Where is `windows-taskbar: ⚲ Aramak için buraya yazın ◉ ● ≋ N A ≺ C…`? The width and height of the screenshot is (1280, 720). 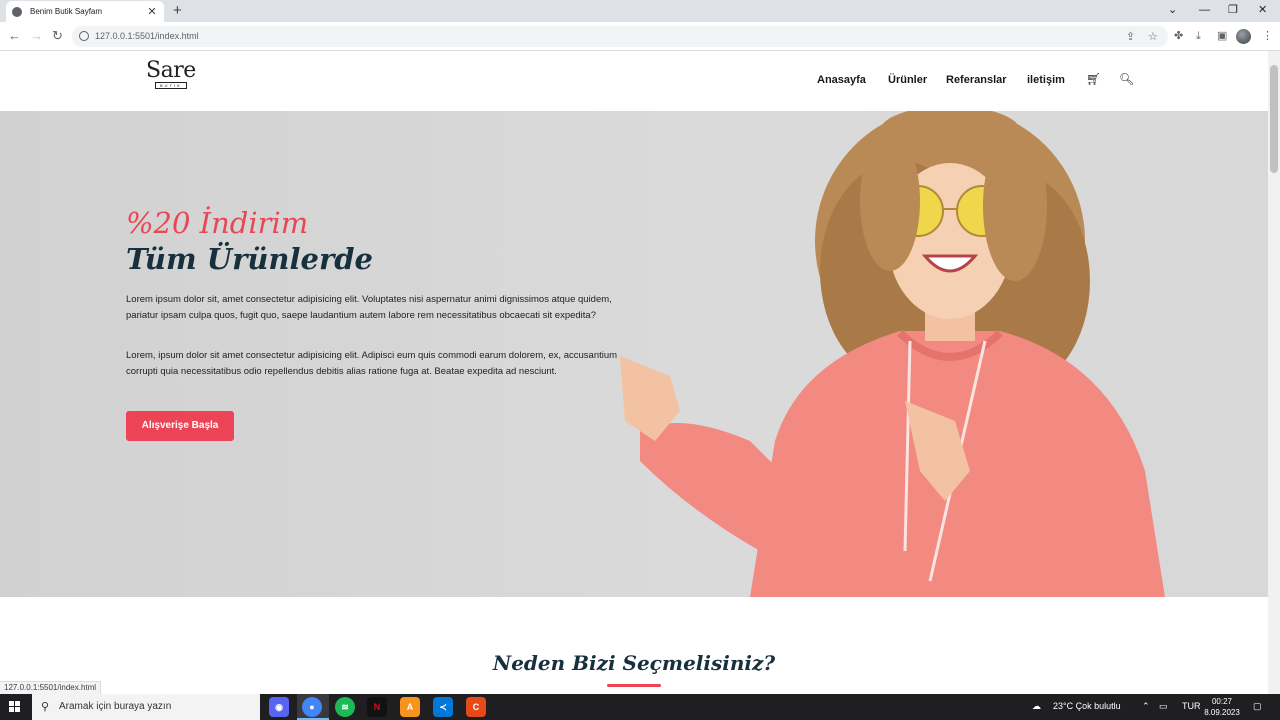 windows-taskbar: ⚲ Aramak için buraya yazın ◉ ● ≋ N A ≺ C… is located at coordinates (640, 707).